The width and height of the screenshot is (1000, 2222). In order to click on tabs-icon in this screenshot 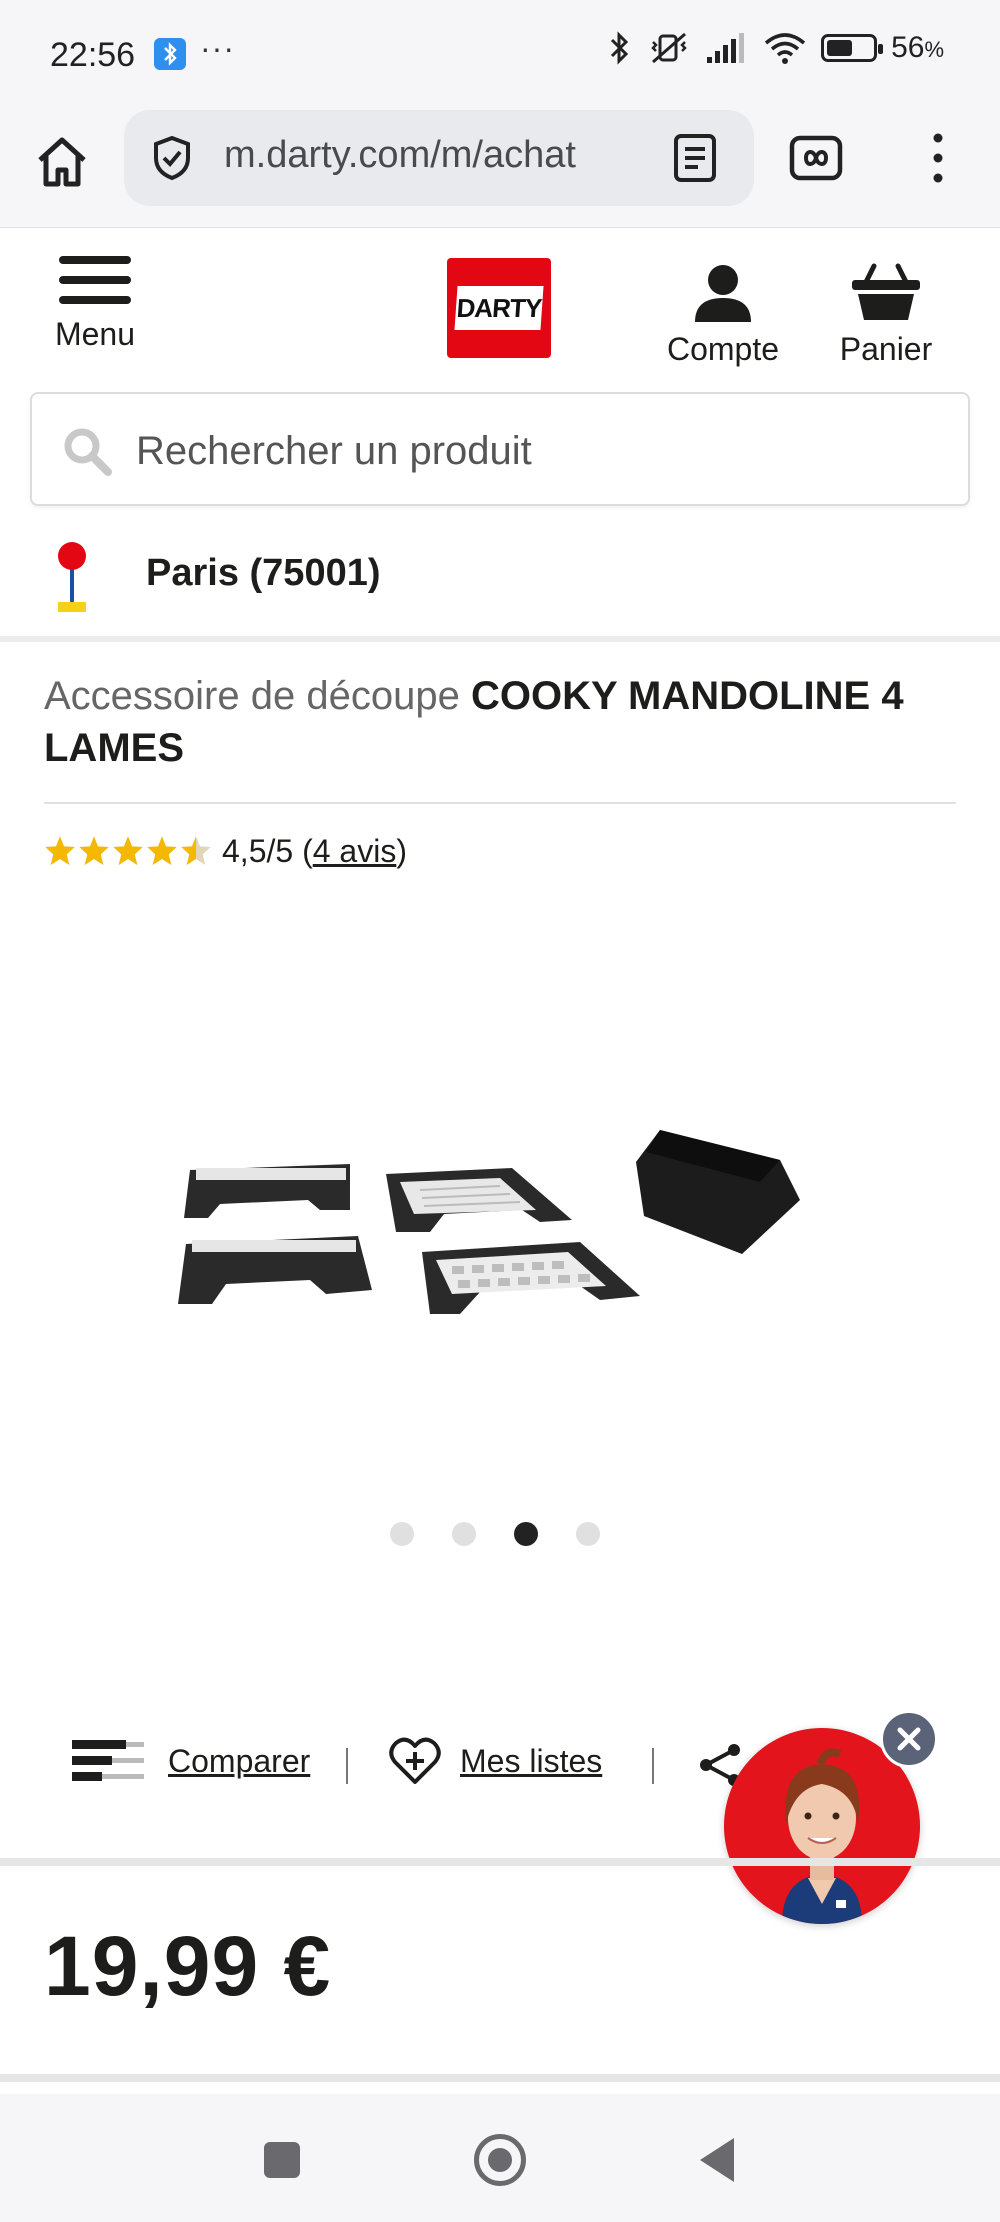, I will do `click(816, 158)`.